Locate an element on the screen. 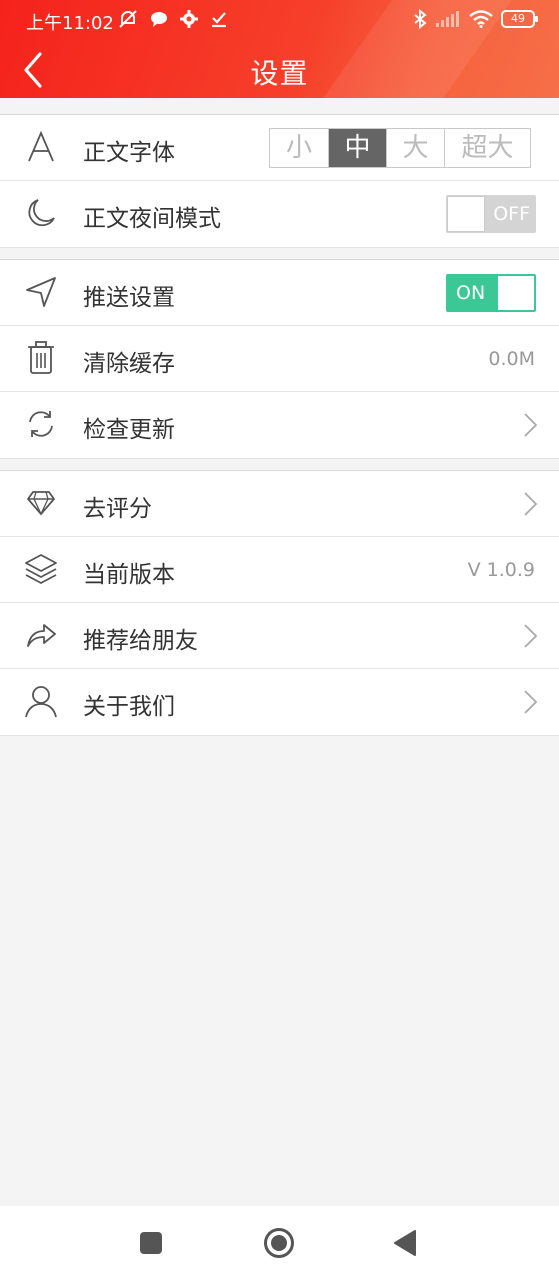 The height and width of the screenshot is (1280, 559). cache-size: 0.0M is located at coordinates (511, 359).